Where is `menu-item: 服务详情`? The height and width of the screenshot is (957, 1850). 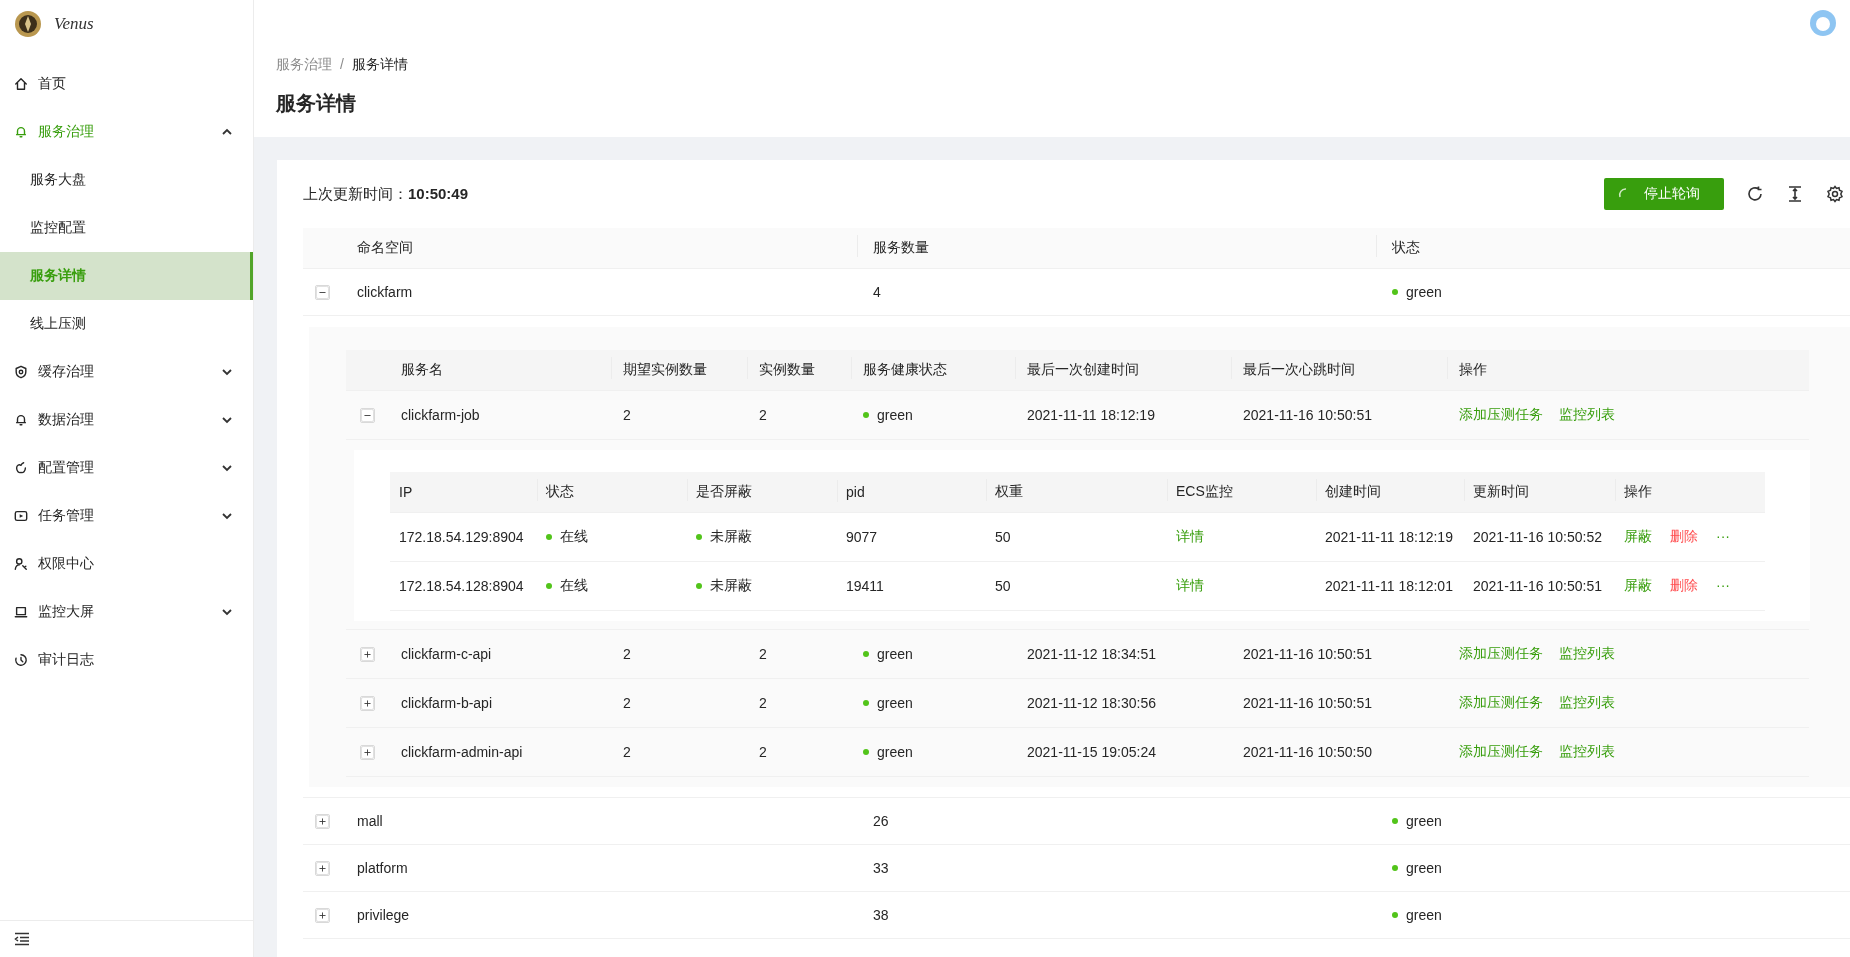 menu-item: 服务详情 is located at coordinates (126, 276).